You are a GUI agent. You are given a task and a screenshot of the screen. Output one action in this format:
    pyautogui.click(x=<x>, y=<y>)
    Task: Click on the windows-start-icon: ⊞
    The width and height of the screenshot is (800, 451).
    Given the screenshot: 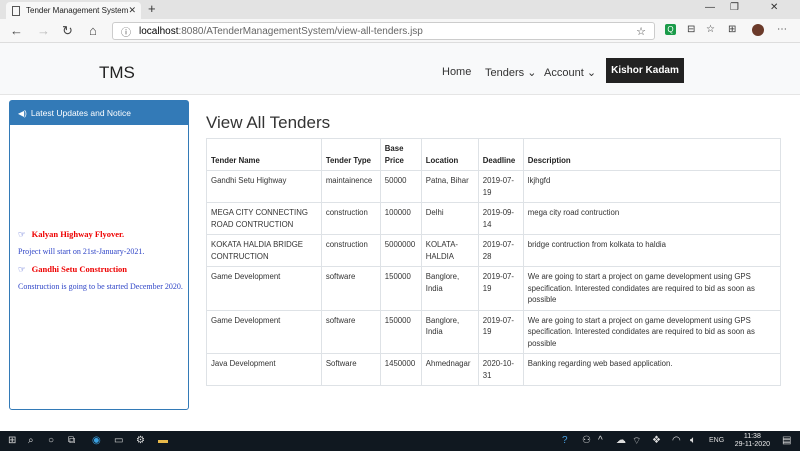 What is the action you would take?
    pyautogui.click(x=12, y=440)
    